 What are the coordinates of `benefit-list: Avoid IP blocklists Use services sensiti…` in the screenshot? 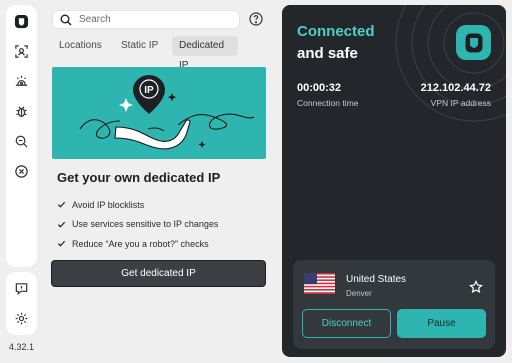 It's located at (137, 224).